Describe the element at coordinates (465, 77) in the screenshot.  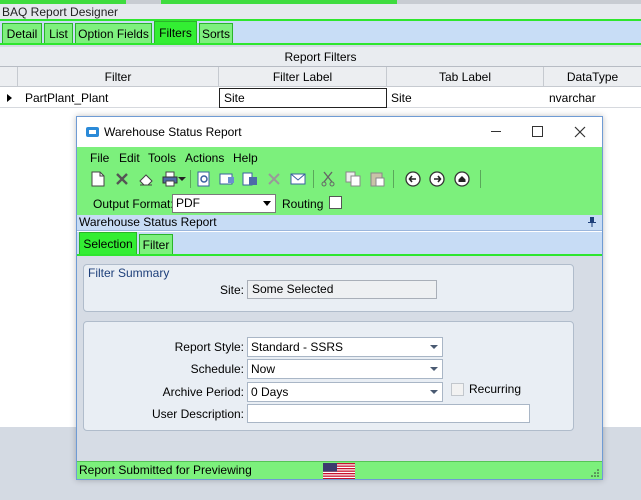
I see `col-tab-label: Tab Label` at that location.